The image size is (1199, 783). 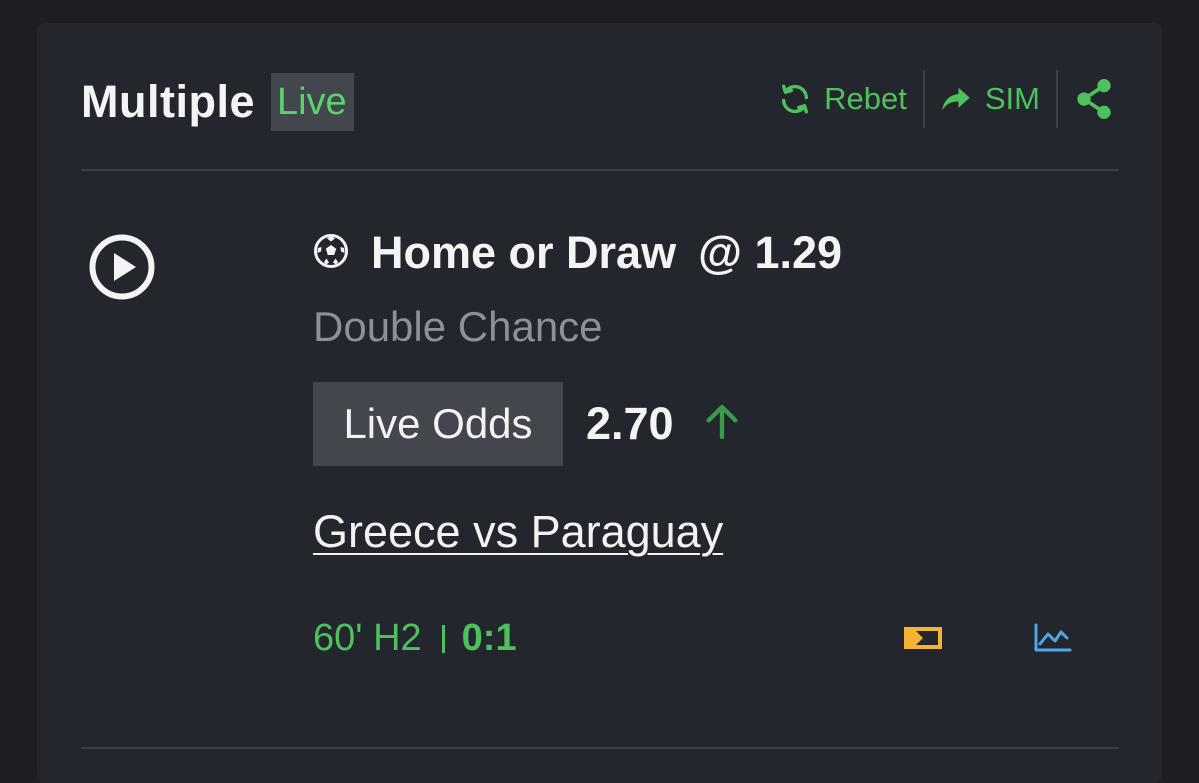 I want to click on selection-name: Home or Draw, so click(x=524, y=252).